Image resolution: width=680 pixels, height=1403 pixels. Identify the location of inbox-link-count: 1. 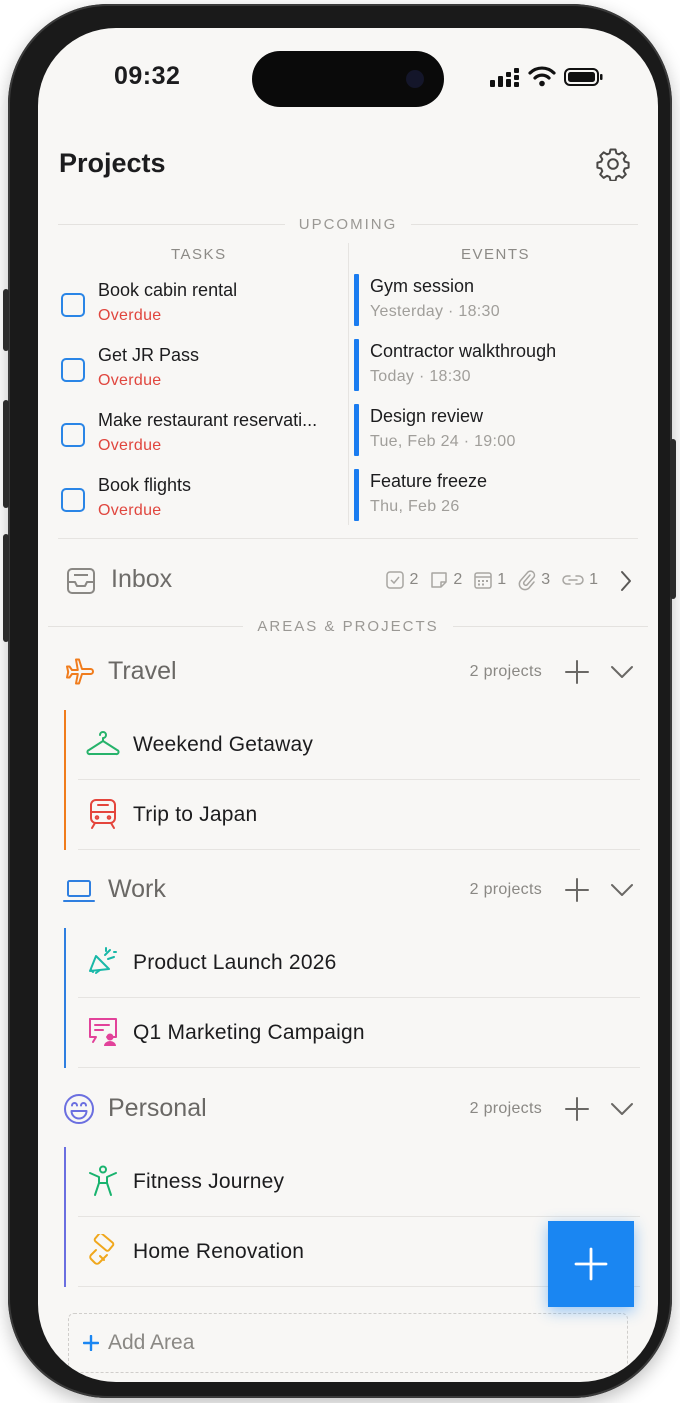
(593, 579).